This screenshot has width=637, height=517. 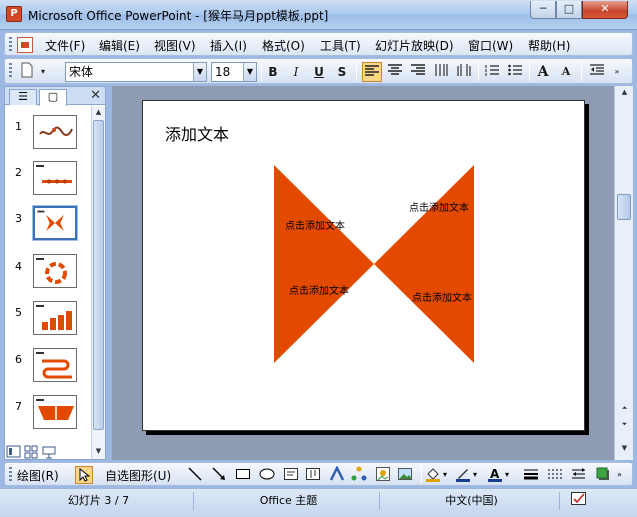 I want to click on italic-button: I, so click(x=296, y=72).